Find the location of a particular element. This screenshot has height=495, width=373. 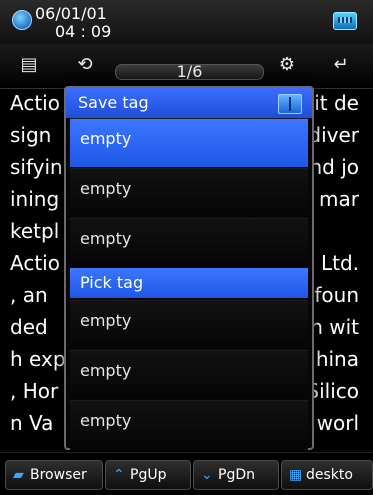

pgup-button: ⌃ PgUp is located at coordinates (148, 475).